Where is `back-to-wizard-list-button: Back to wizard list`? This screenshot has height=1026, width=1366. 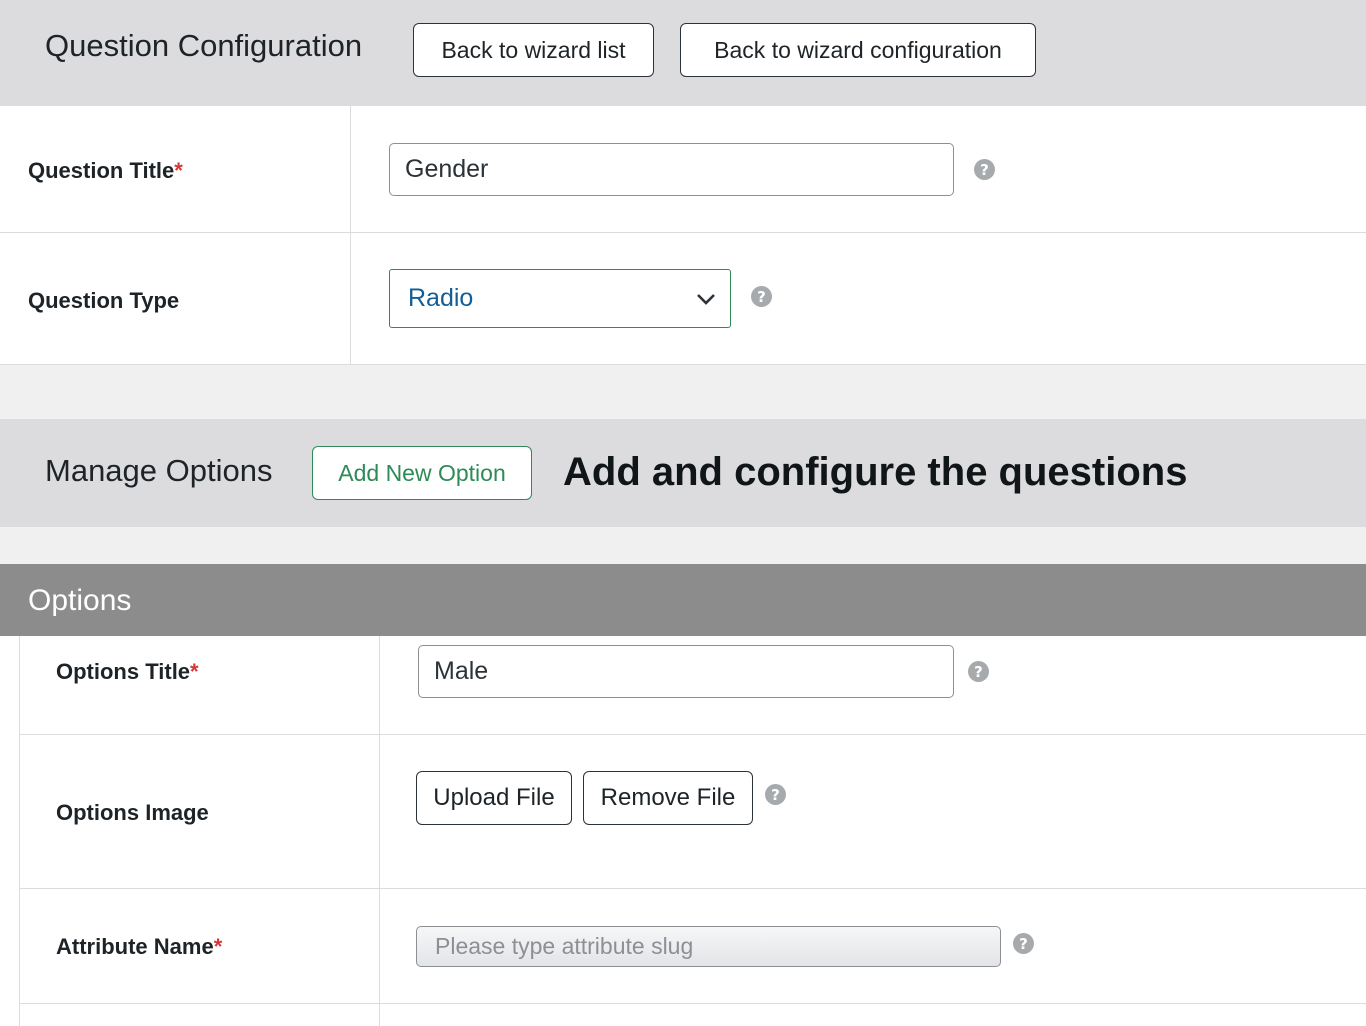
back-to-wizard-list-button: Back to wizard list is located at coordinates (533, 50).